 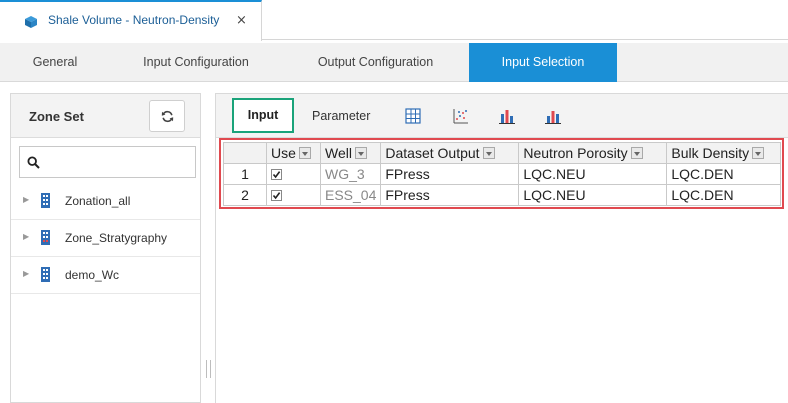 I want to click on tree-item-label: demo_Wc, so click(x=92, y=275).